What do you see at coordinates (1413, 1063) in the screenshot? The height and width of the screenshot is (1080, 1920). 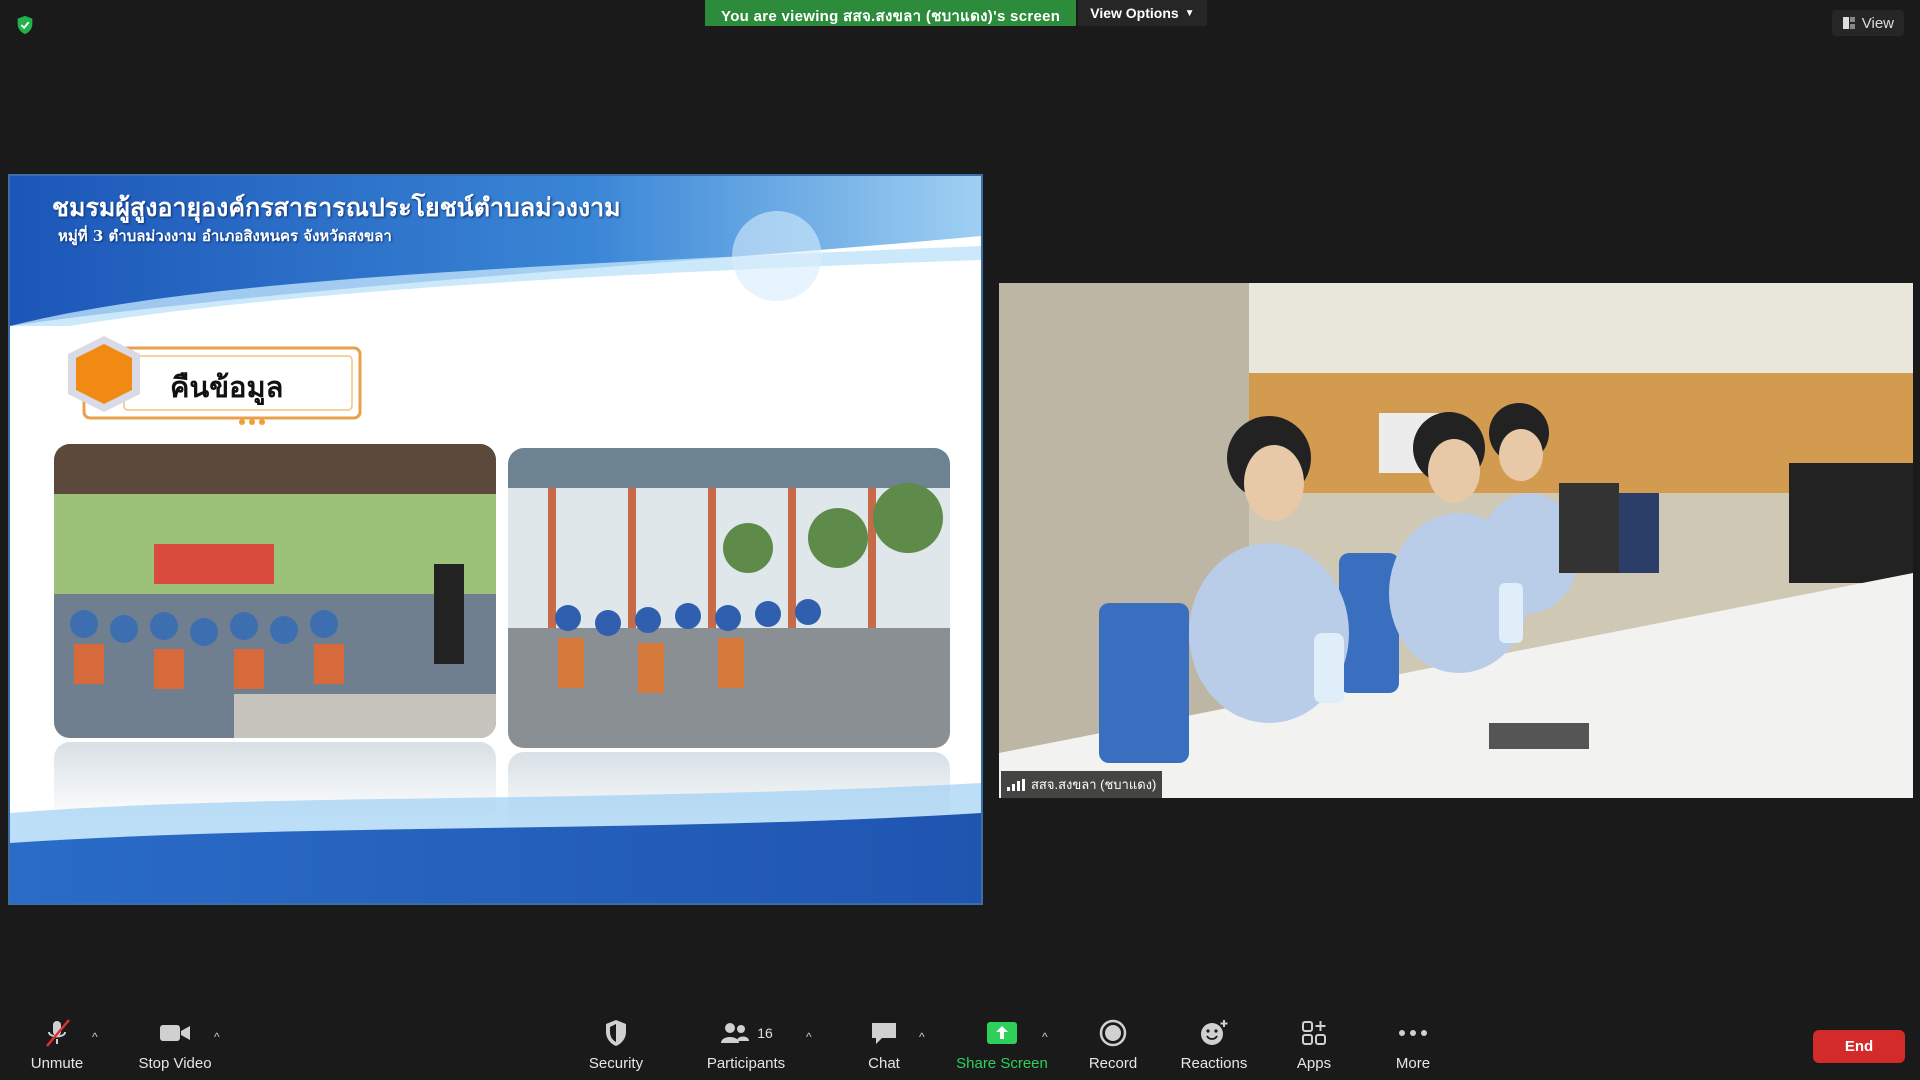 I see `more-label: More` at bounding box center [1413, 1063].